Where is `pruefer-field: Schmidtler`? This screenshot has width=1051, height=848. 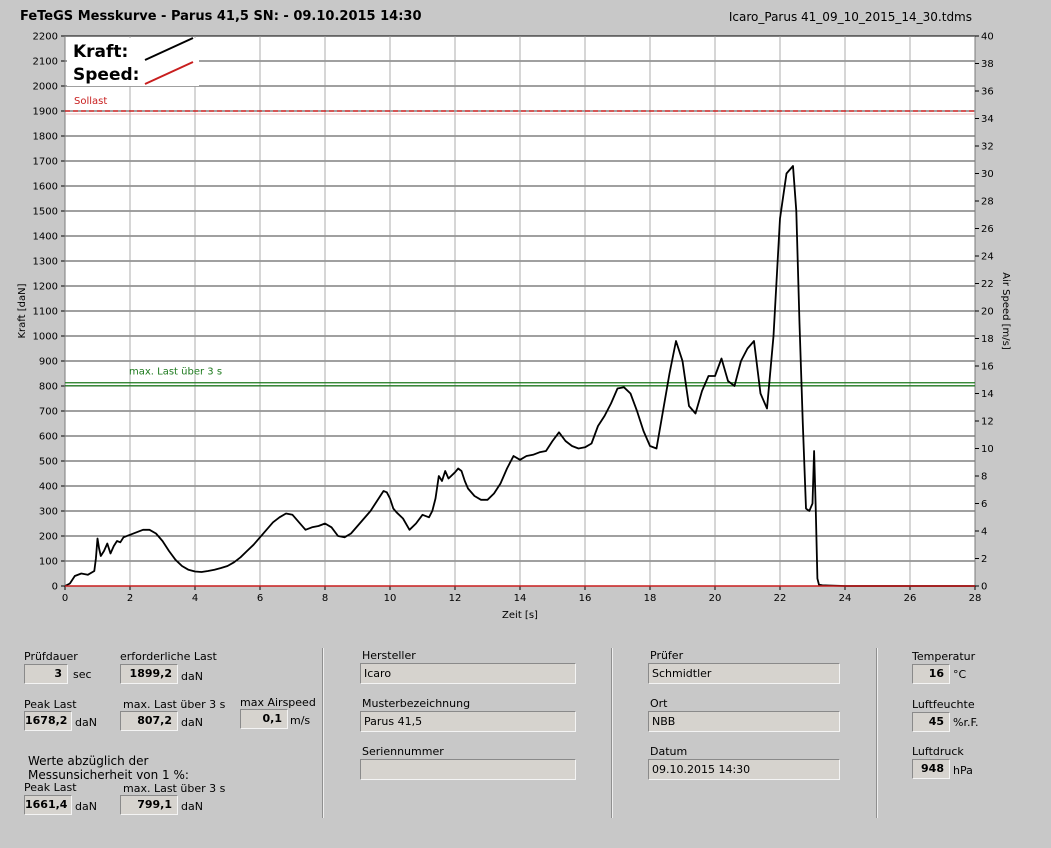
pruefer-field: Schmidtler is located at coordinates (744, 673).